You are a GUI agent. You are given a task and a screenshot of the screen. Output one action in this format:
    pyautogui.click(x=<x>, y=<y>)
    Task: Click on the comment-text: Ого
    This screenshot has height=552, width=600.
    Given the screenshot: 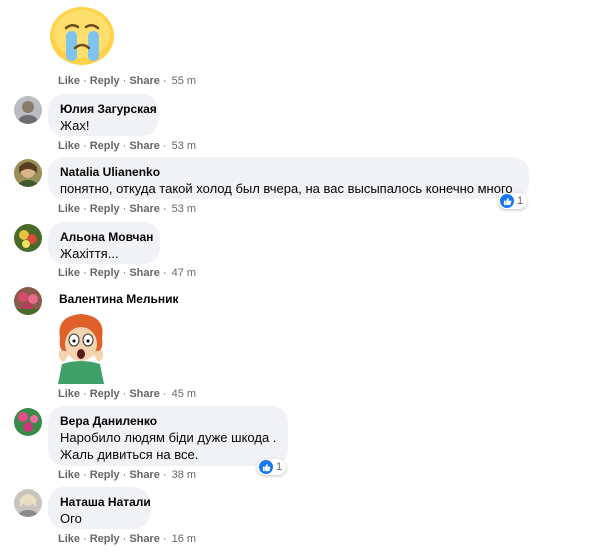 What is the action you would take?
    pyautogui.click(x=71, y=518)
    